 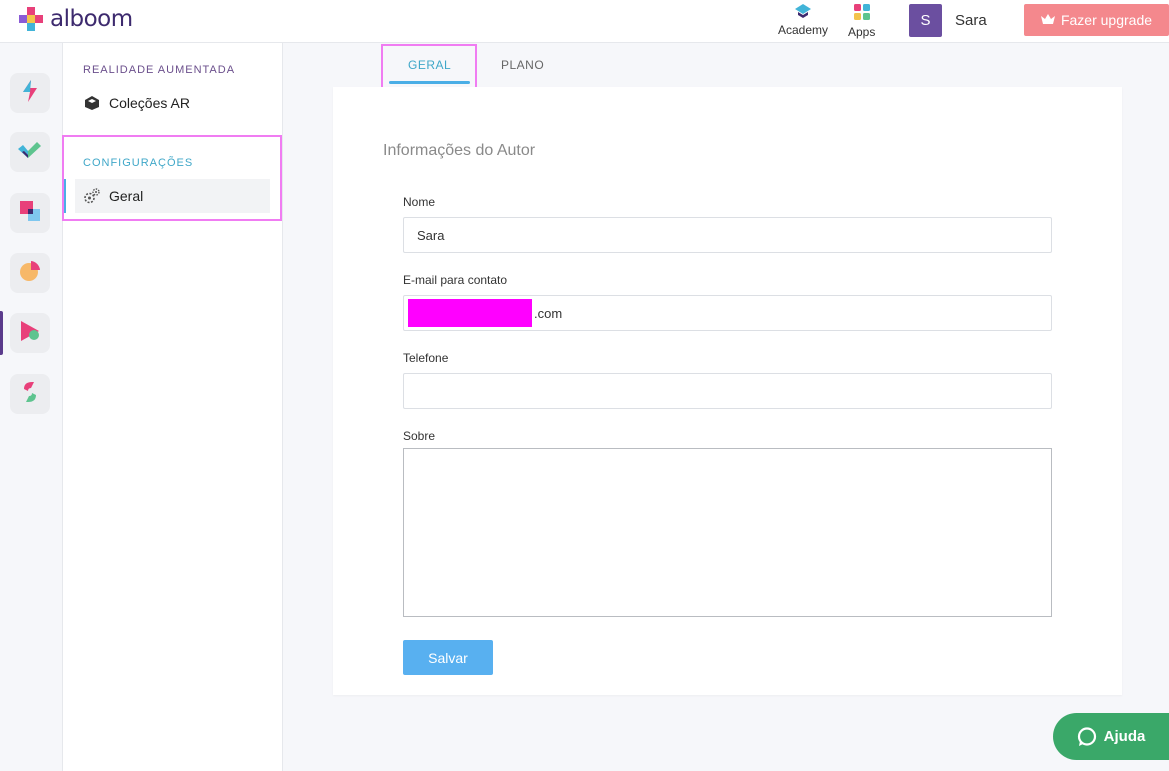 I want to click on check-icon, so click(x=30, y=152).